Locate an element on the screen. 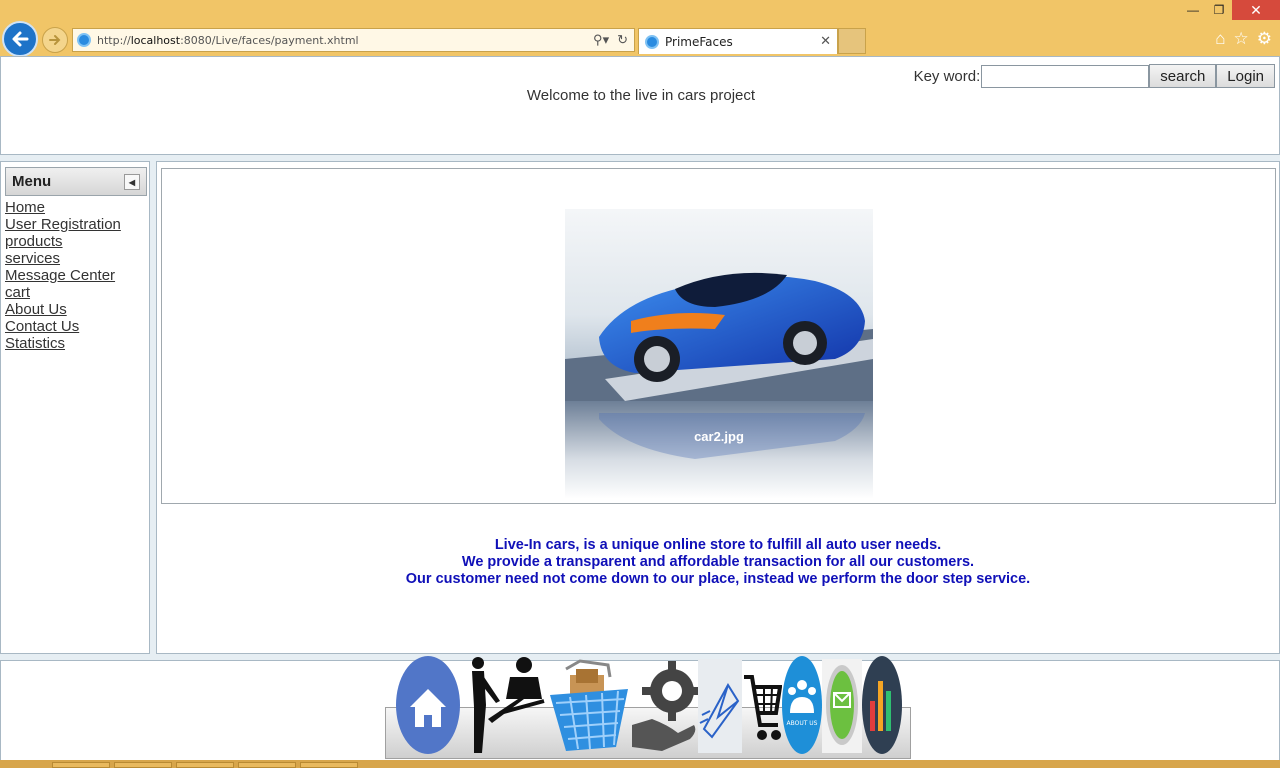 Image resolution: width=1280 pixels, height=768 pixels. menu-item-user-registration: User Registration is located at coordinates (63, 224).